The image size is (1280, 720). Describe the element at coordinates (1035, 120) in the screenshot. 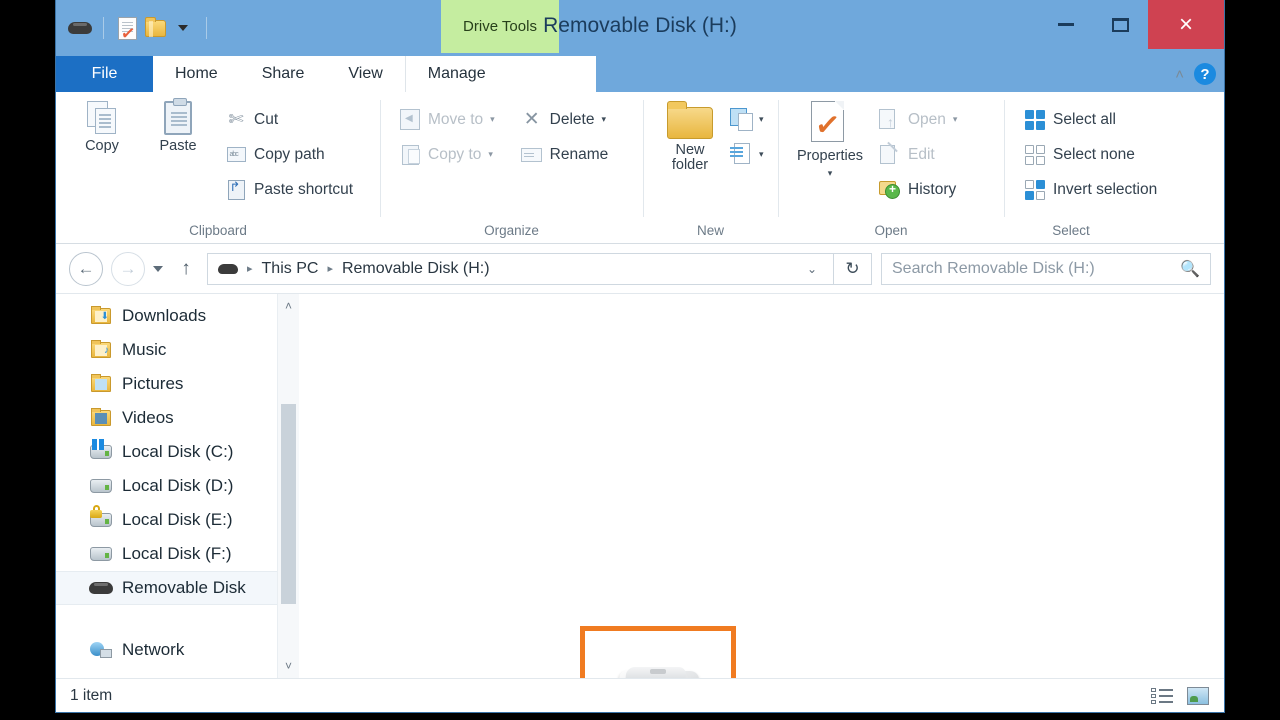

I see `select-all-icon` at that location.